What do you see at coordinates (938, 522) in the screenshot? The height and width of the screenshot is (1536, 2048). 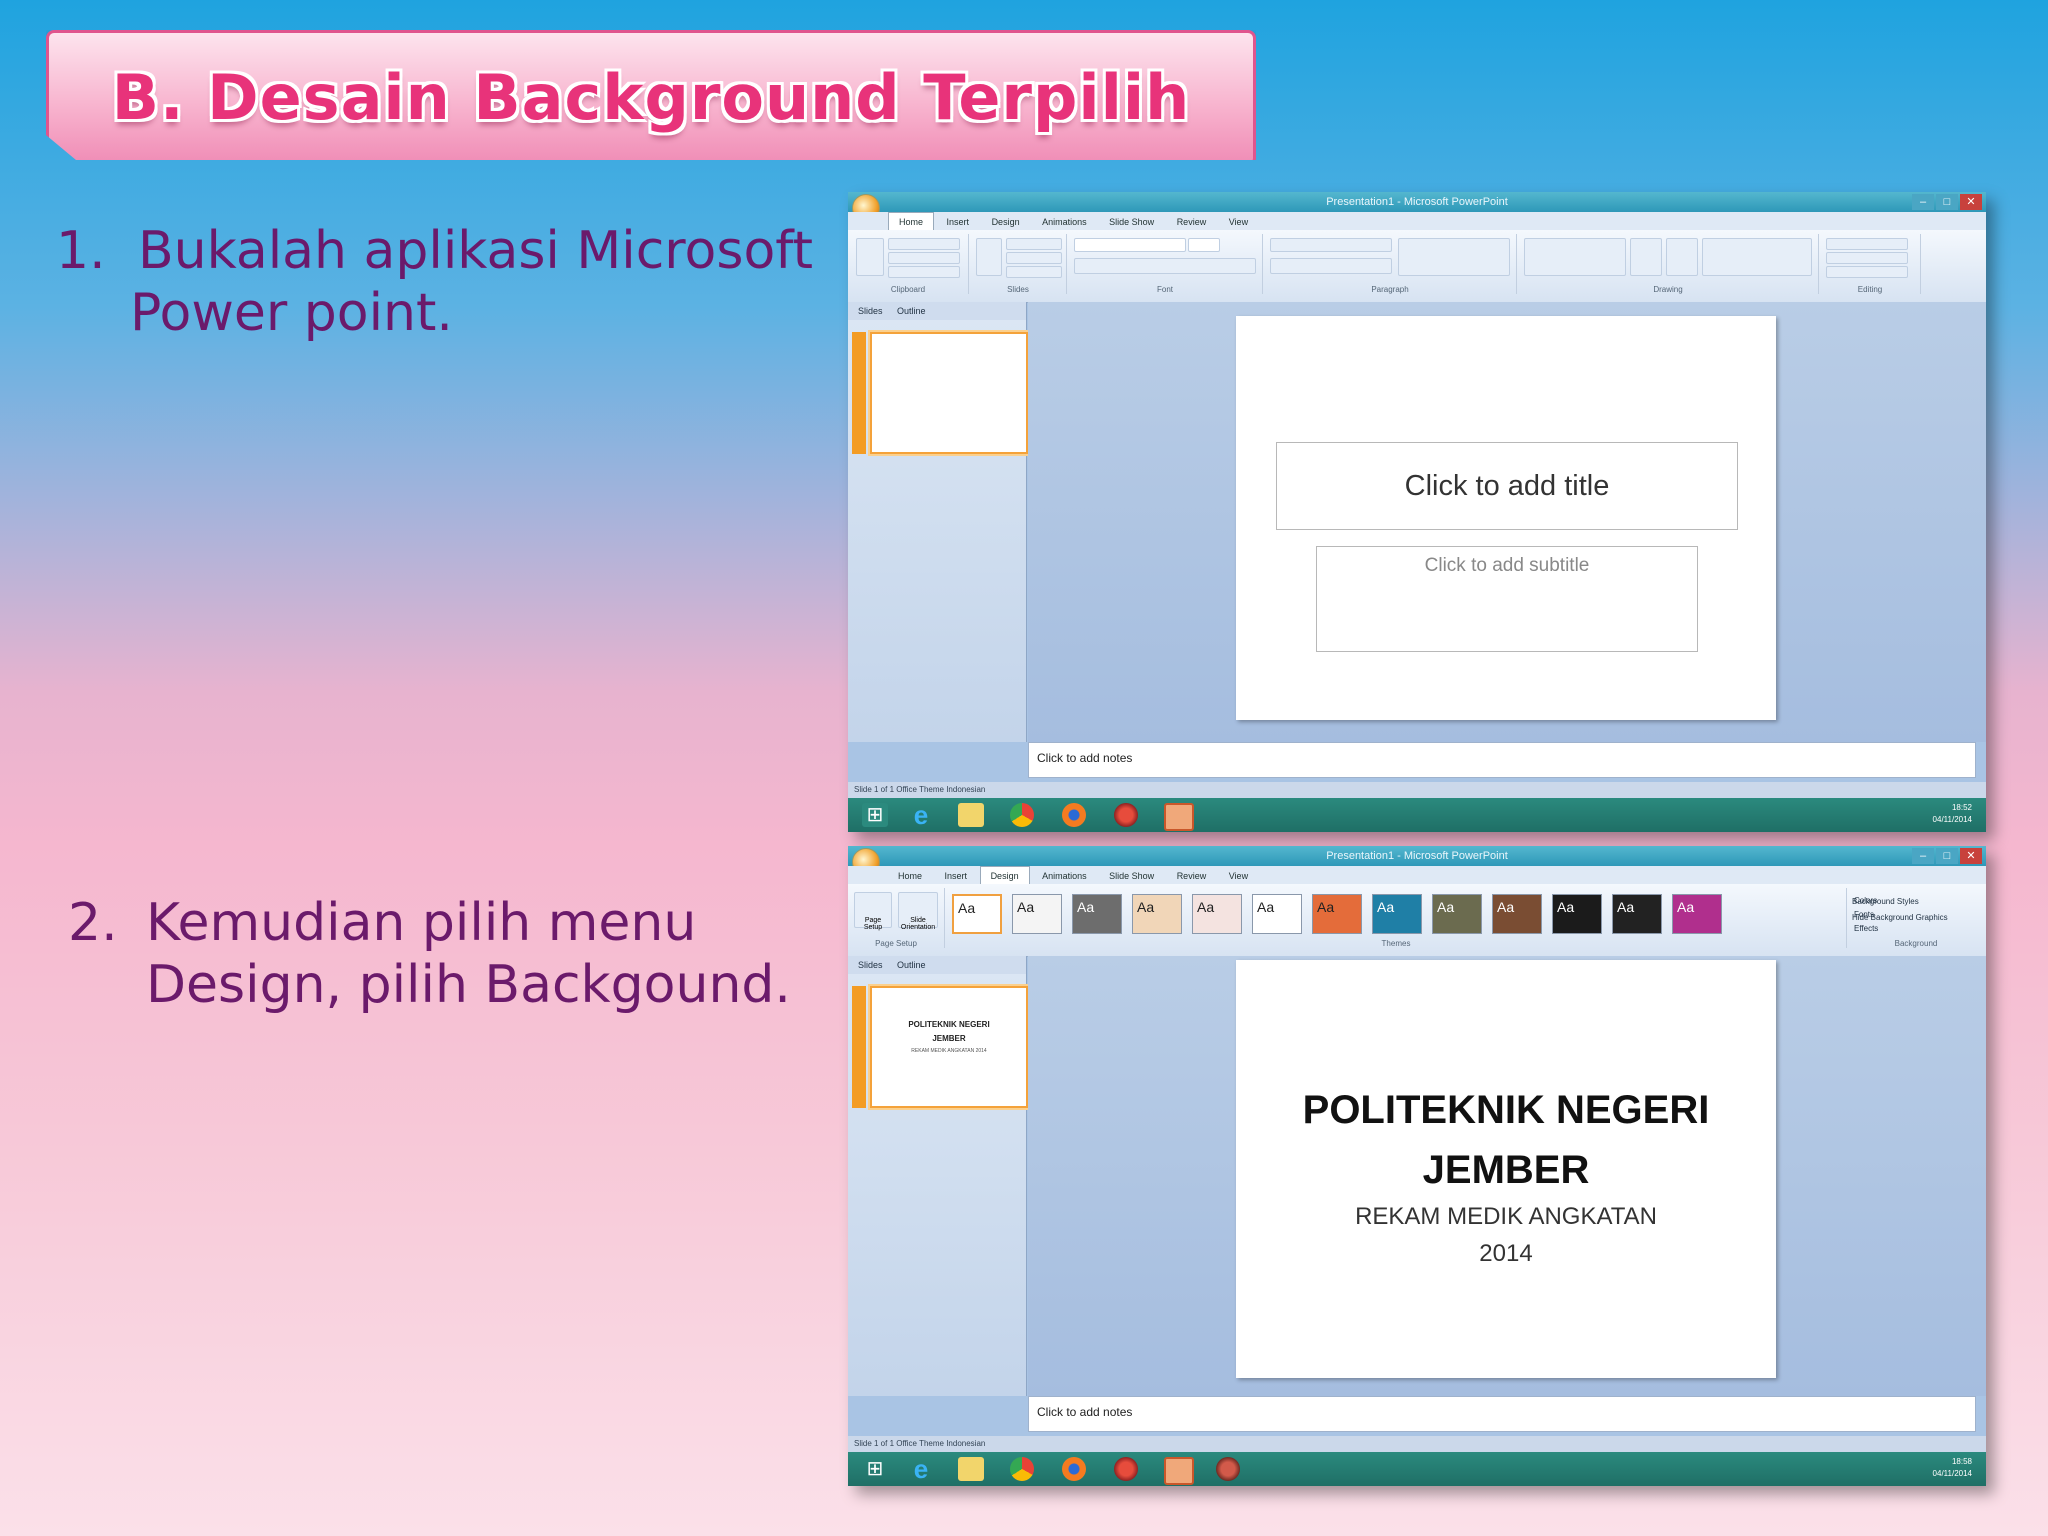 I see `slides-pane: Slides Outline` at bounding box center [938, 522].